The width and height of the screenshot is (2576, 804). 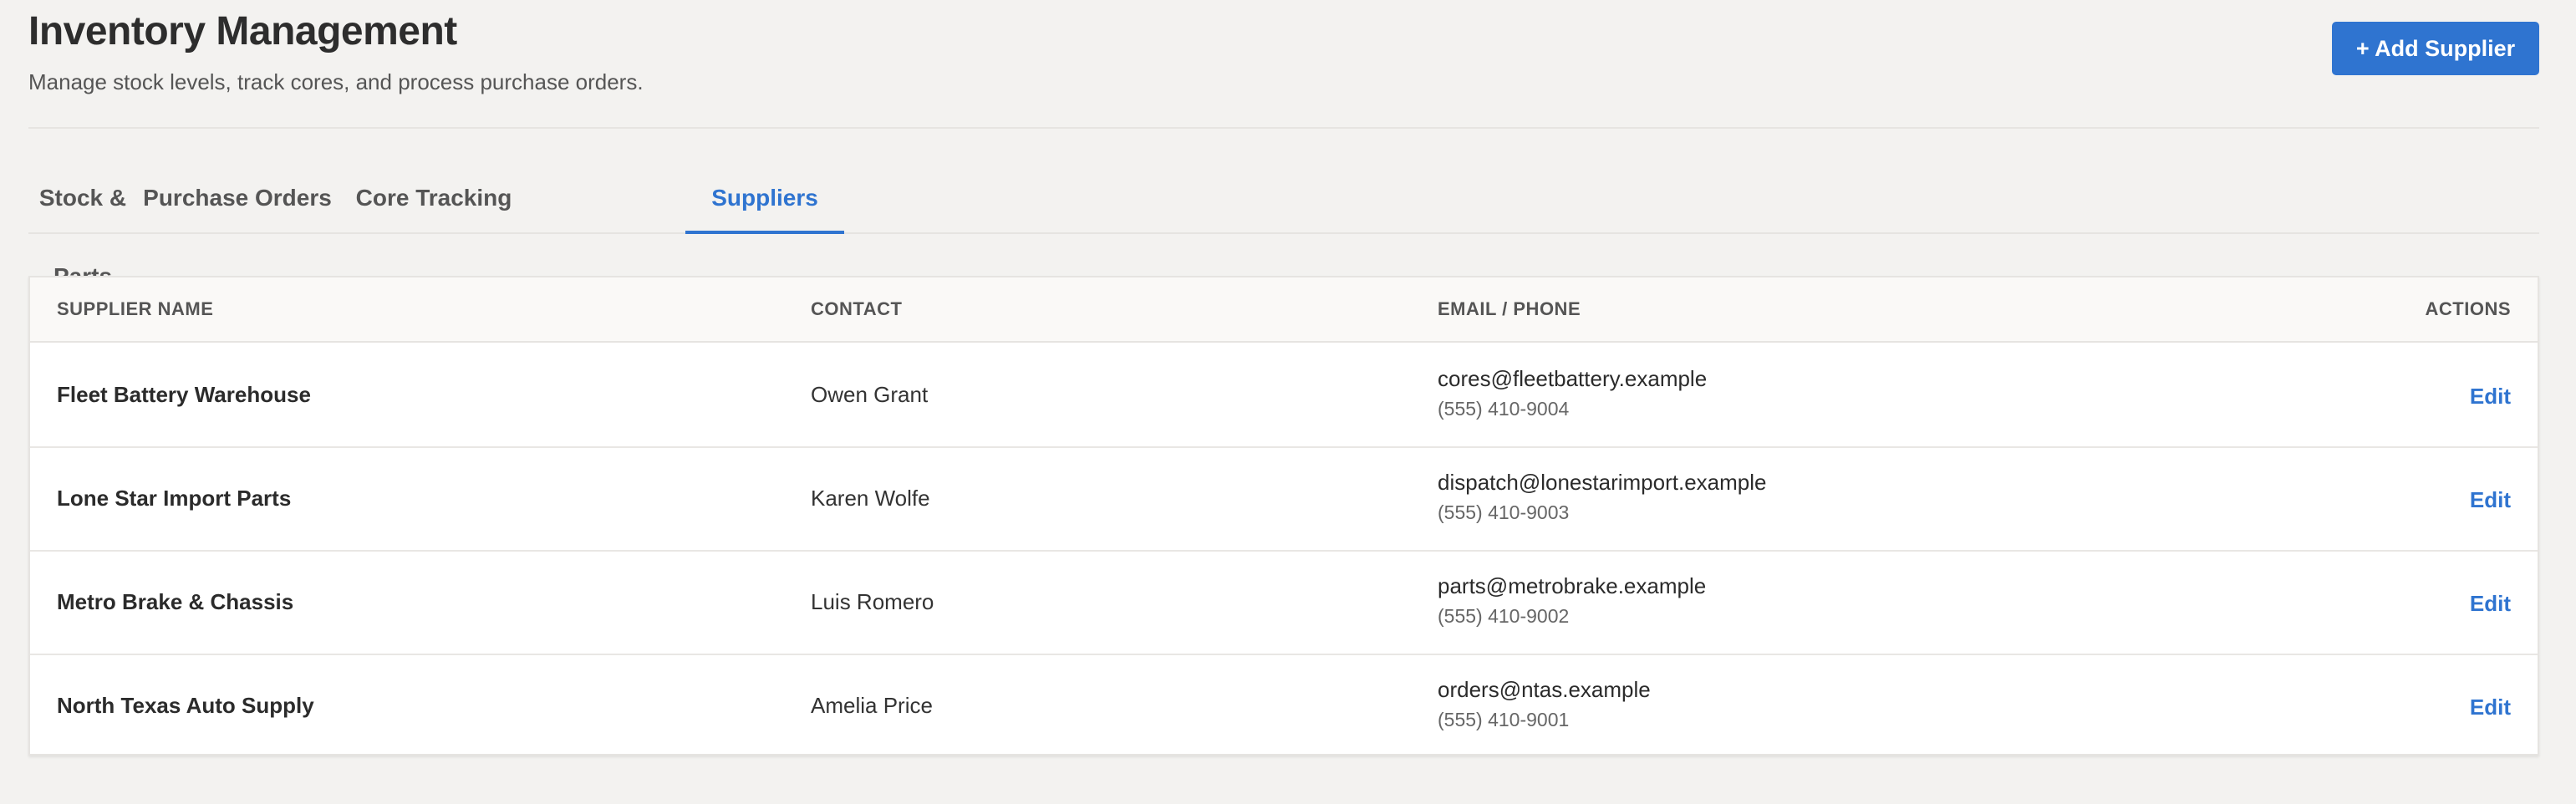 I want to click on column-header-supplier-name: SUPPLIER NAME, so click(x=135, y=308).